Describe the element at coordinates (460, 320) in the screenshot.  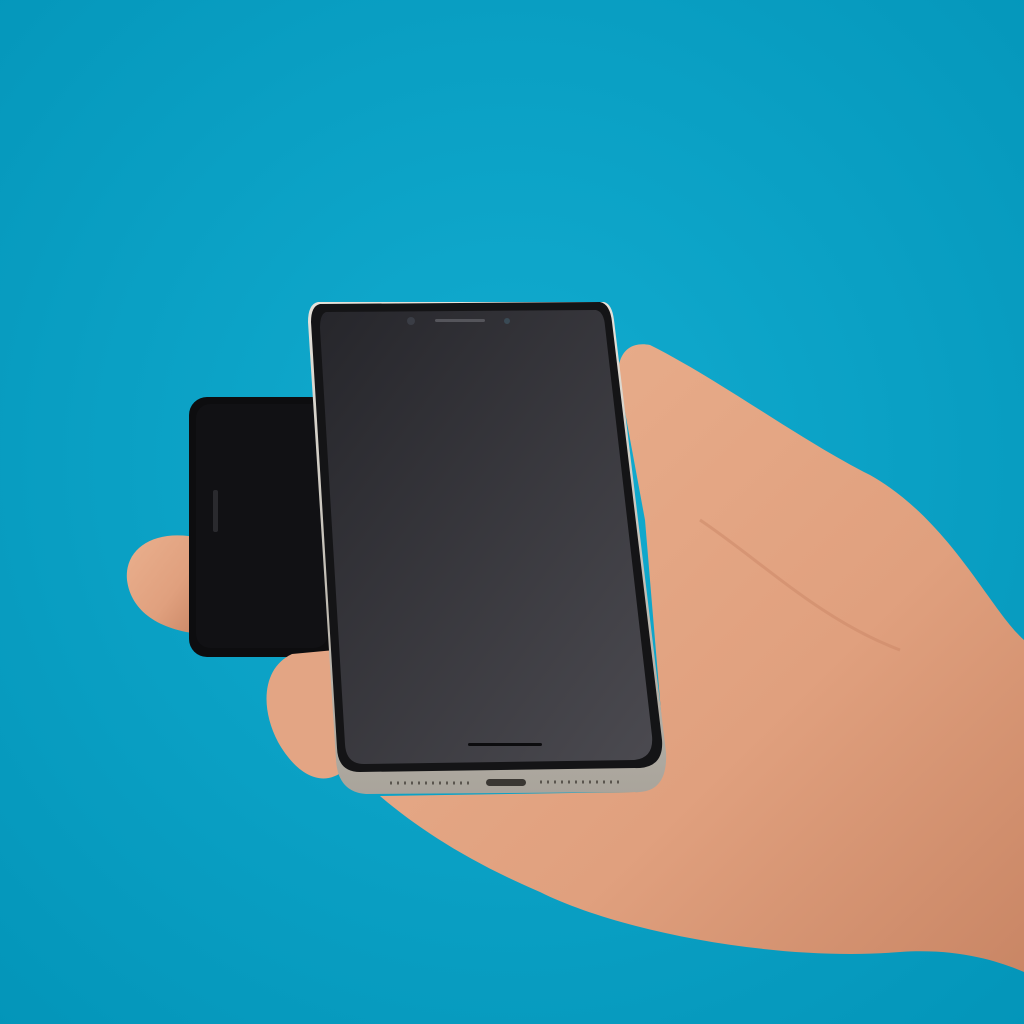
I see `earpiece-icon` at that location.